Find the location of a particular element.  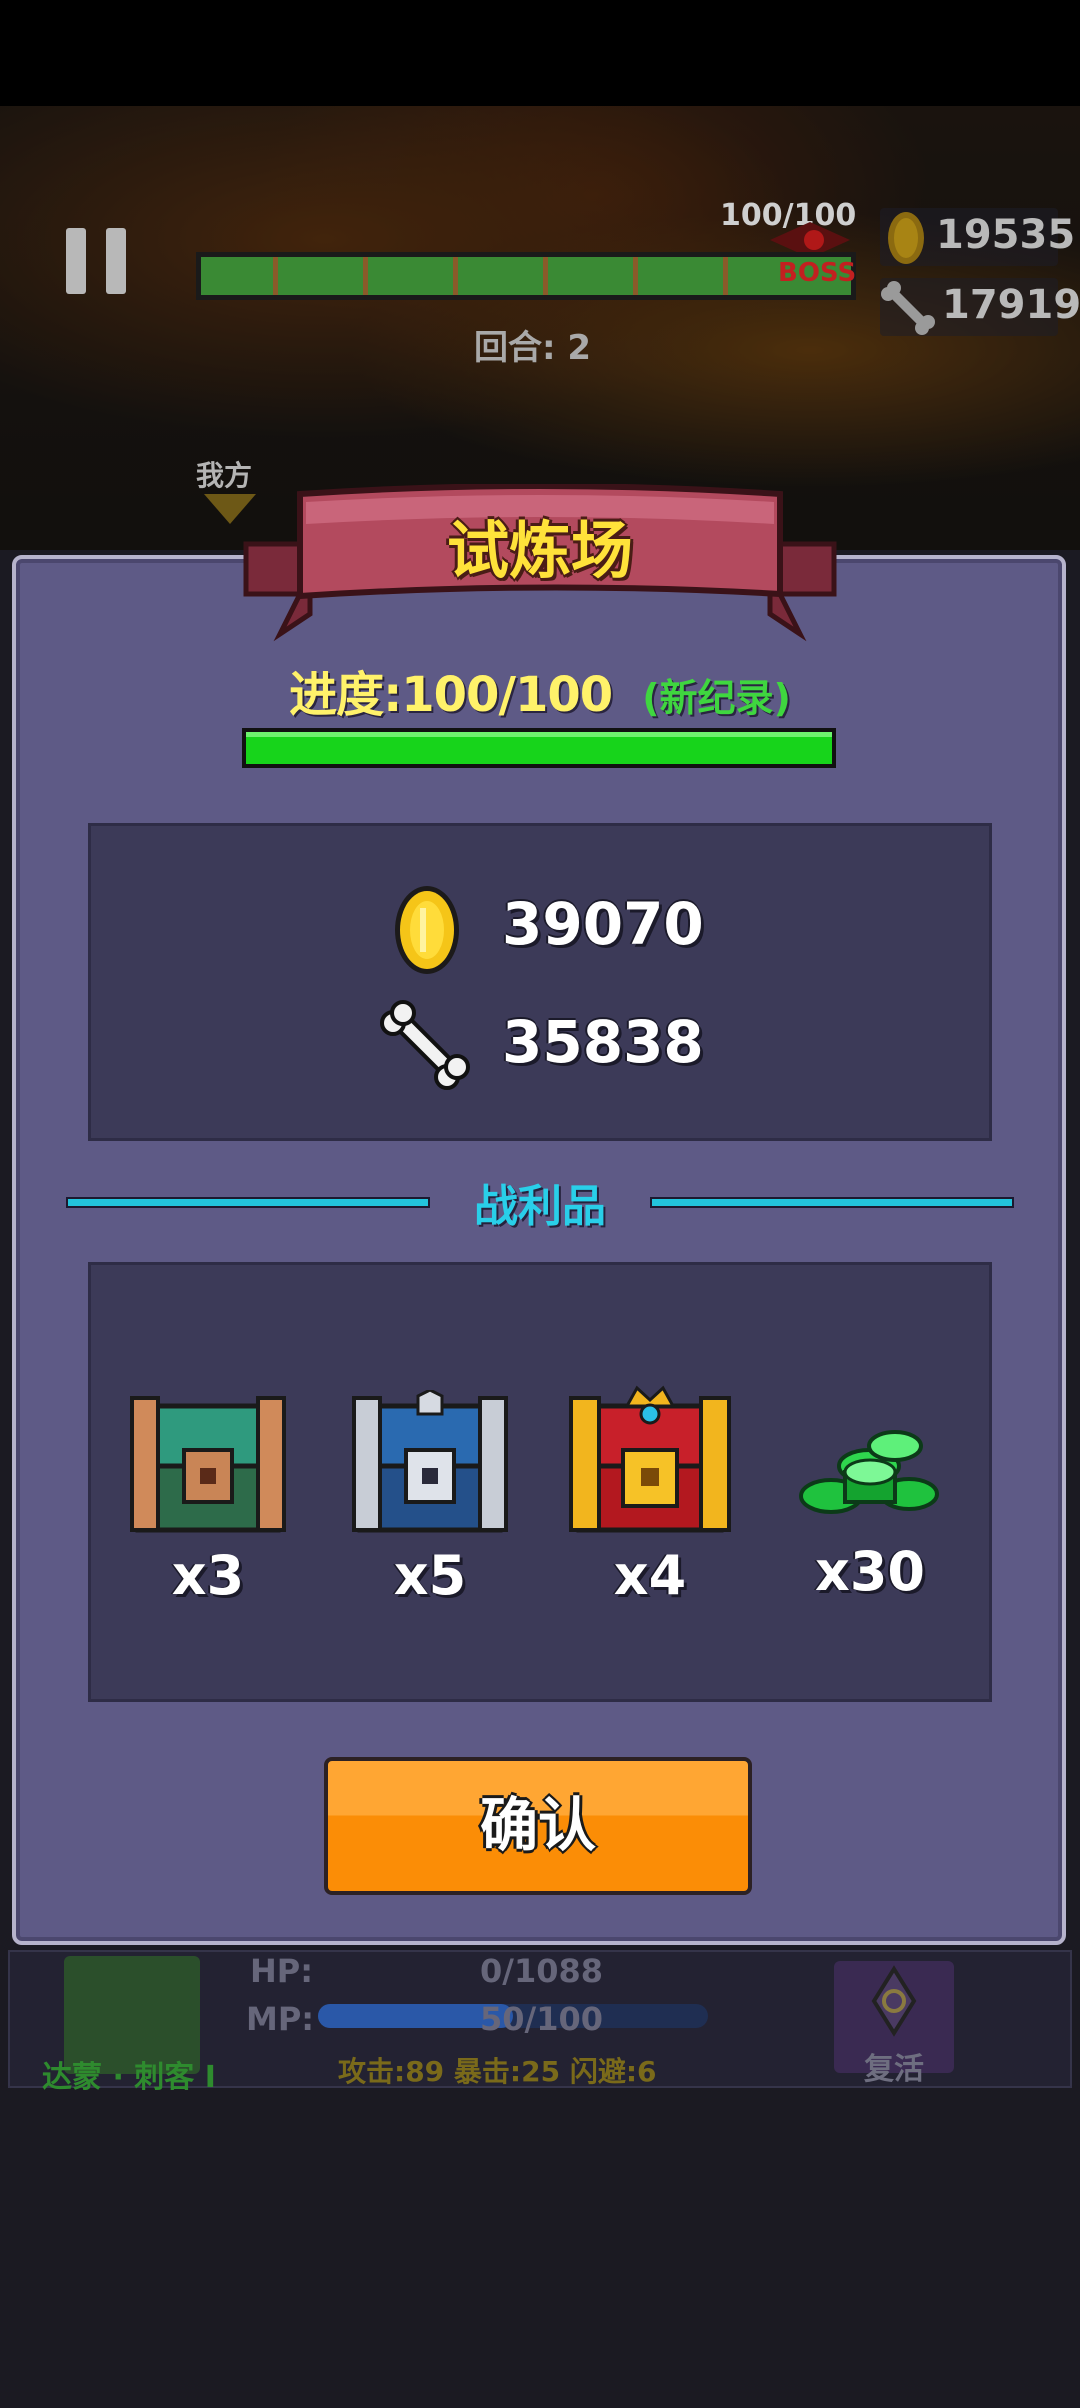

loot-item: x5 is located at coordinates (430, 1497).